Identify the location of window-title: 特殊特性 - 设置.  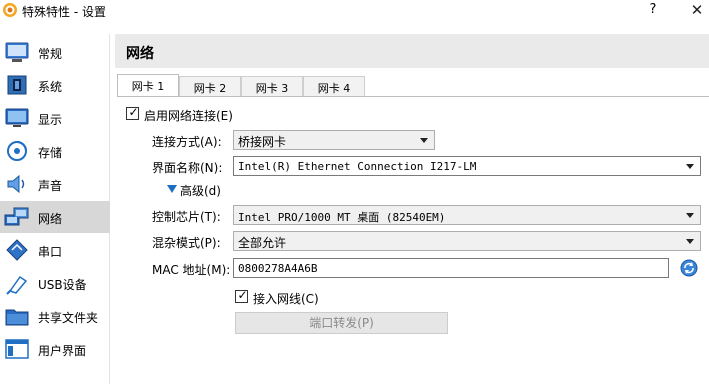
(64, 12).